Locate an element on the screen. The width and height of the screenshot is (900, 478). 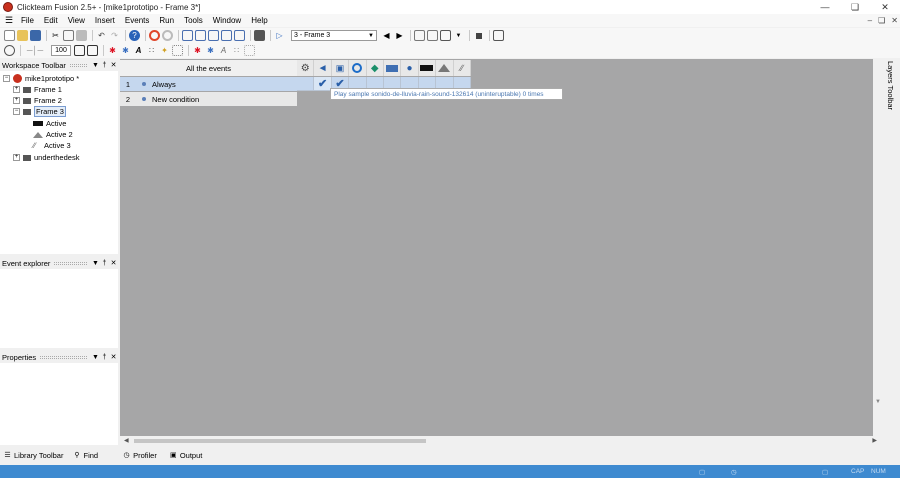
blue-gear-2-icon: ✱ is located at coordinates (210, 50).